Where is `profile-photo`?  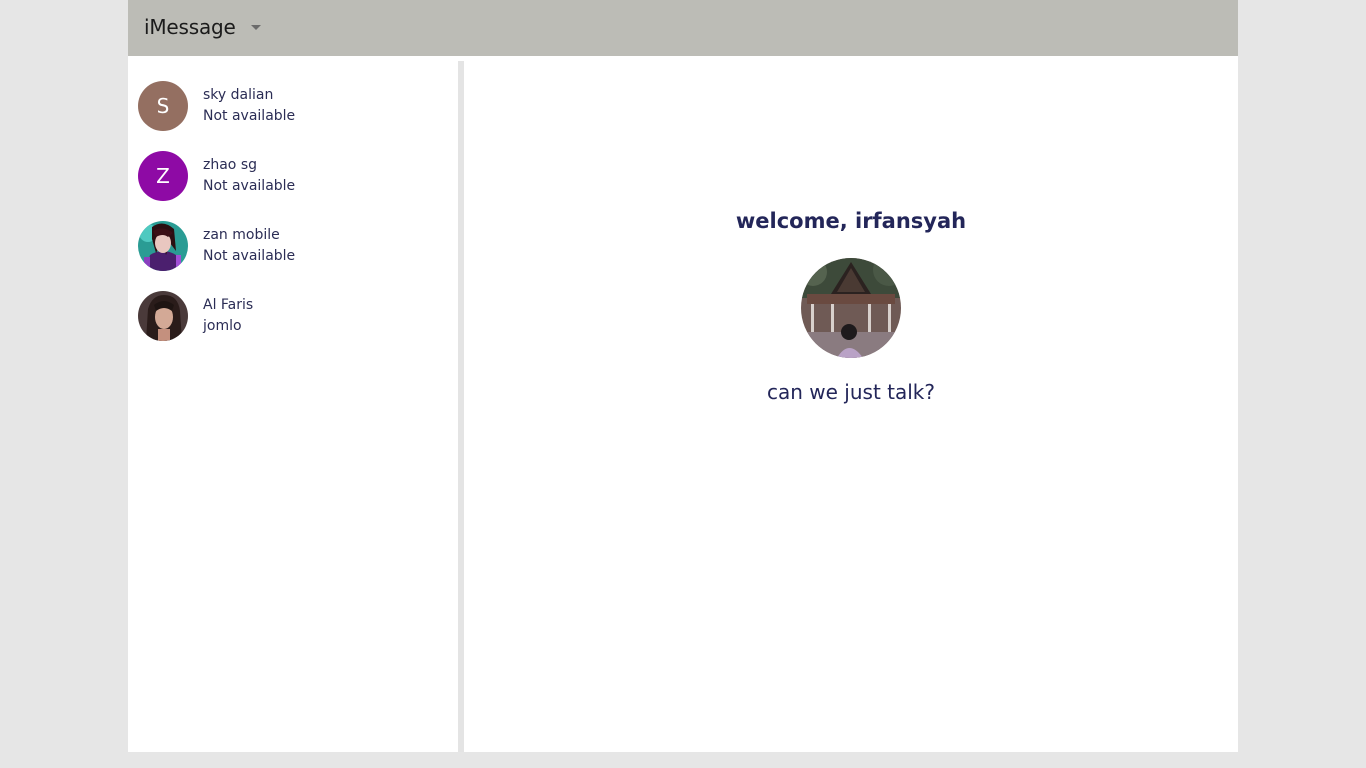
profile-photo is located at coordinates (851, 308).